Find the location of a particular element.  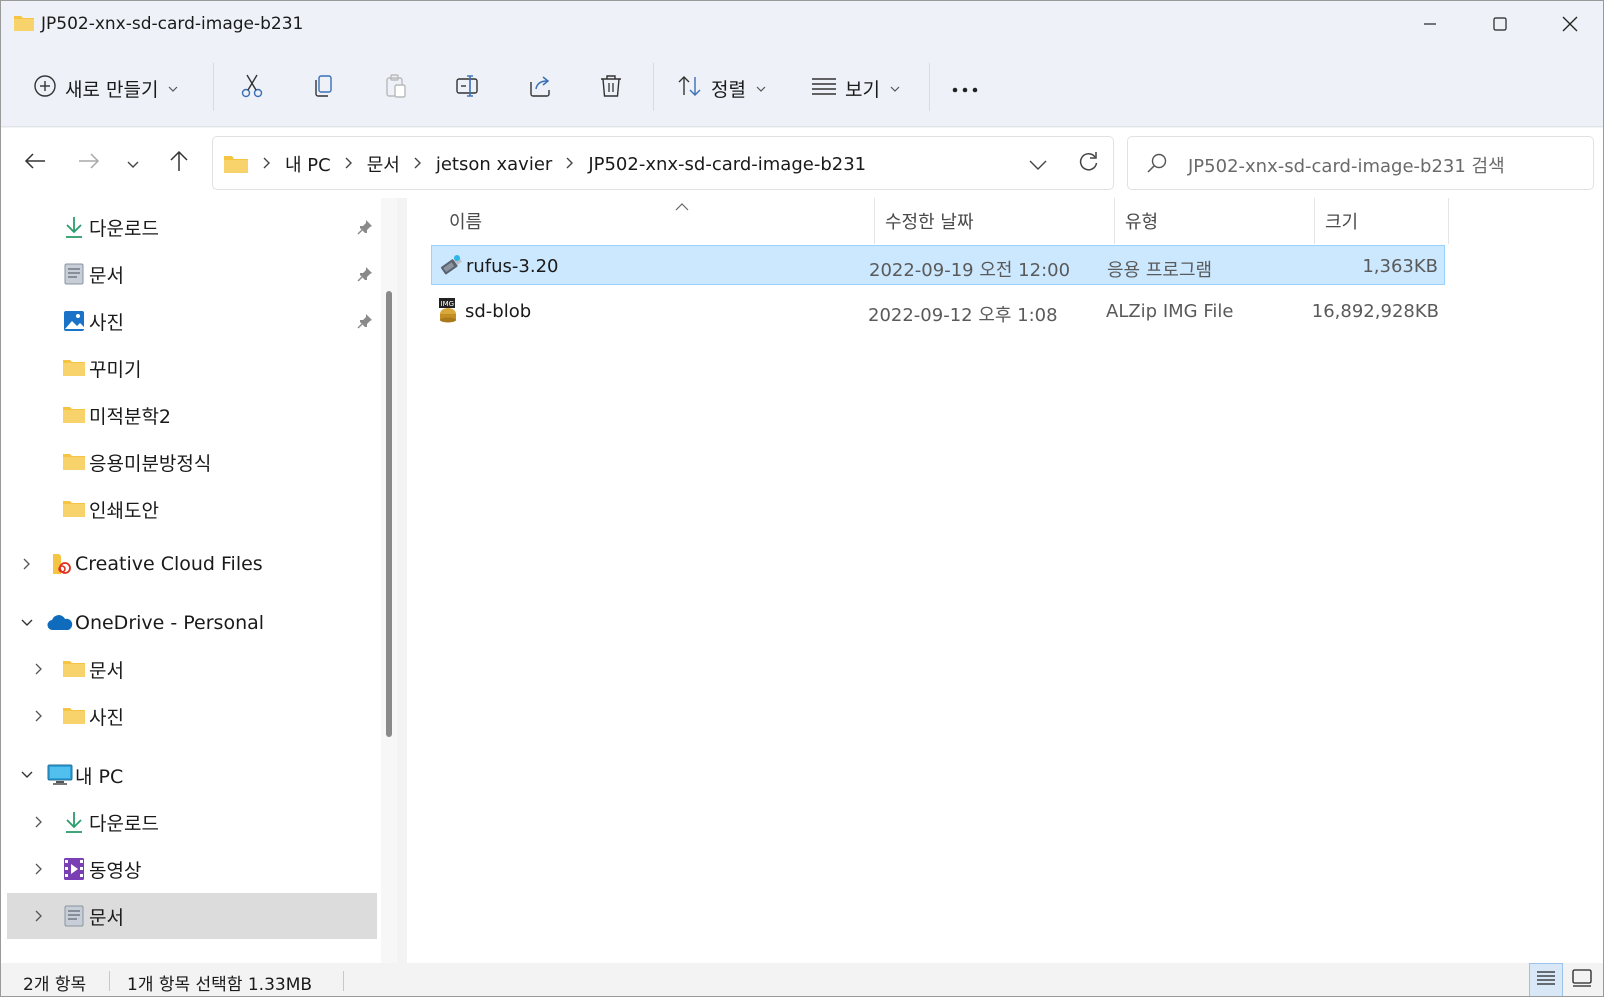

svg-text: IMG is located at coordinates (448, 304).